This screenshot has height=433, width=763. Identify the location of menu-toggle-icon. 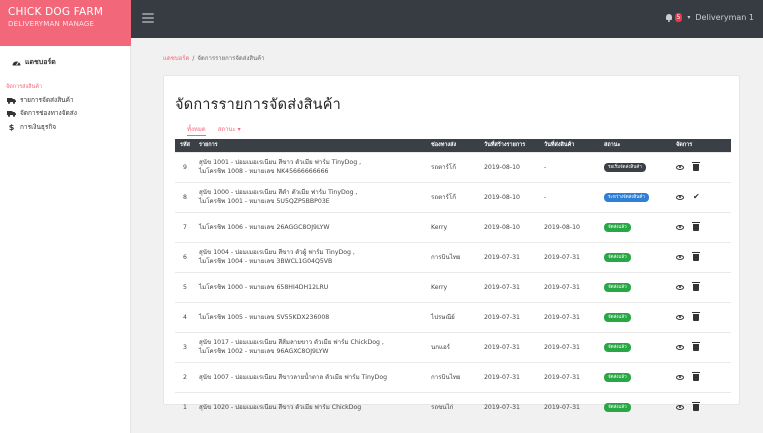
(148, 18).